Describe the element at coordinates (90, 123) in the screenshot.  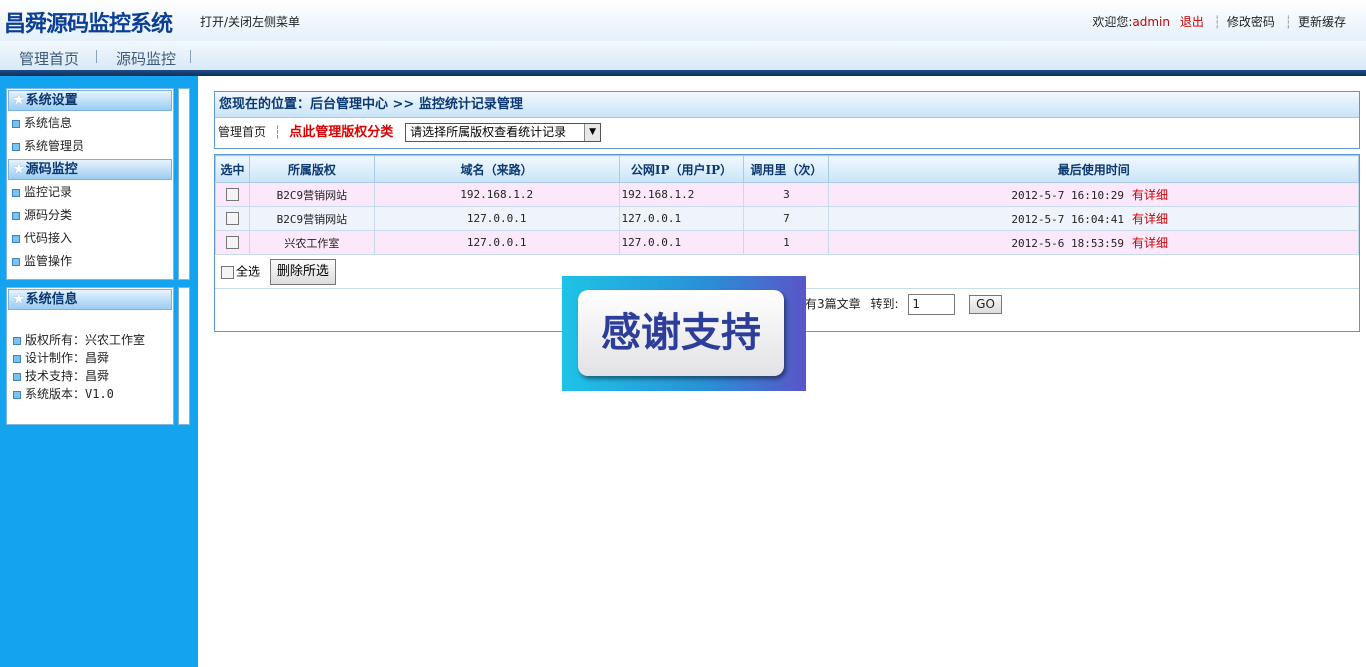
I see `sidebar-item-system-info: 系统信息` at that location.